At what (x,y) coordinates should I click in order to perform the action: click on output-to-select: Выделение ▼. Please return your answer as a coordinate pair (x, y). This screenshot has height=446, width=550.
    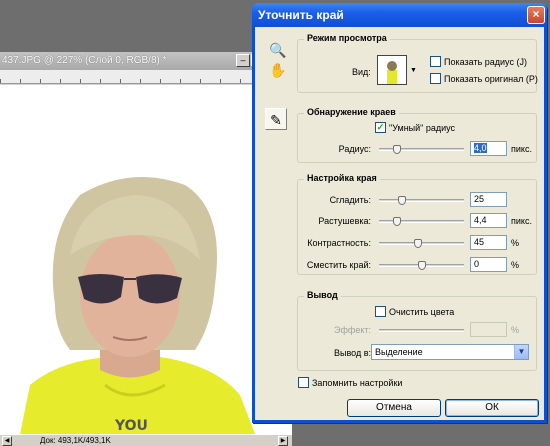
    Looking at the image, I should click on (450, 352).